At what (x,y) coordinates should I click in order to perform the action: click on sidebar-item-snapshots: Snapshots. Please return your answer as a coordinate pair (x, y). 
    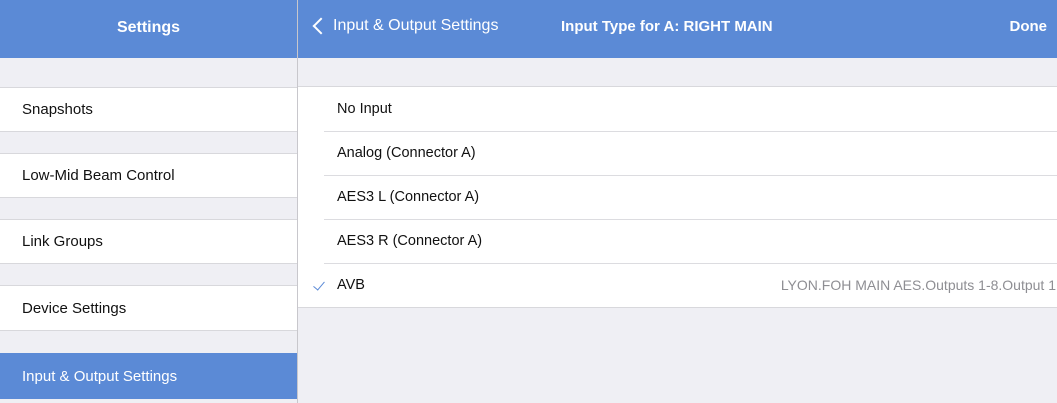
    Looking at the image, I should click on (148, 109).